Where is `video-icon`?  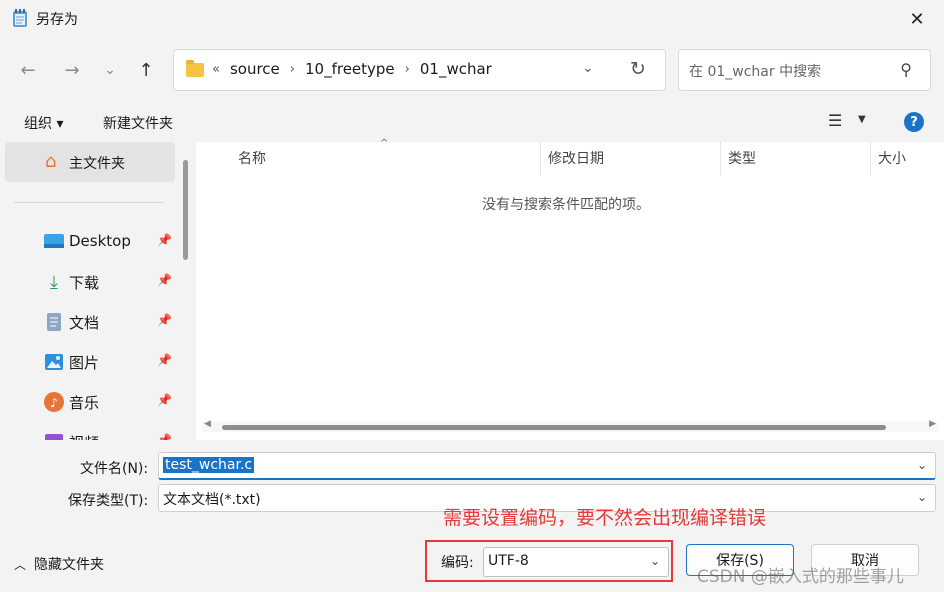
video-icon is located at coordinates (54, 436).